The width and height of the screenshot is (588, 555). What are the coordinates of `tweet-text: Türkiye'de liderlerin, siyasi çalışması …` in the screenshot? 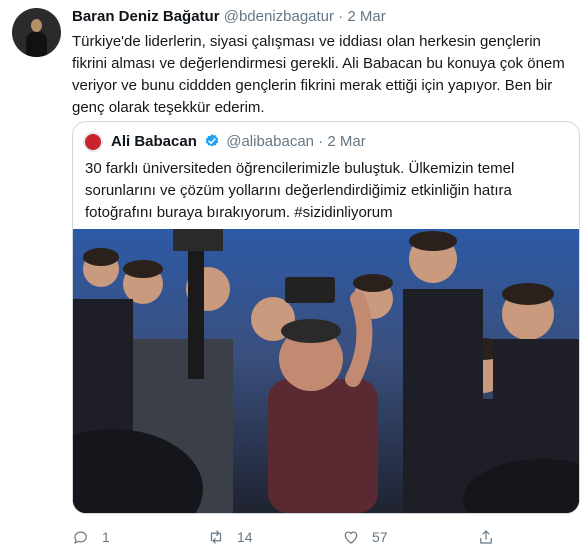 It's located at (318, 74).